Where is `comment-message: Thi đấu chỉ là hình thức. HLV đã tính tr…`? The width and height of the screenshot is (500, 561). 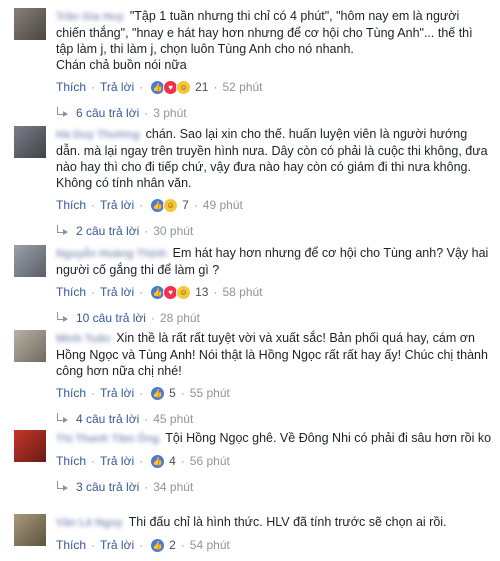 comment-message: Thi đấu chỉ là hình thức. HLV đã tính tr… is located at coordinates (287, 522).